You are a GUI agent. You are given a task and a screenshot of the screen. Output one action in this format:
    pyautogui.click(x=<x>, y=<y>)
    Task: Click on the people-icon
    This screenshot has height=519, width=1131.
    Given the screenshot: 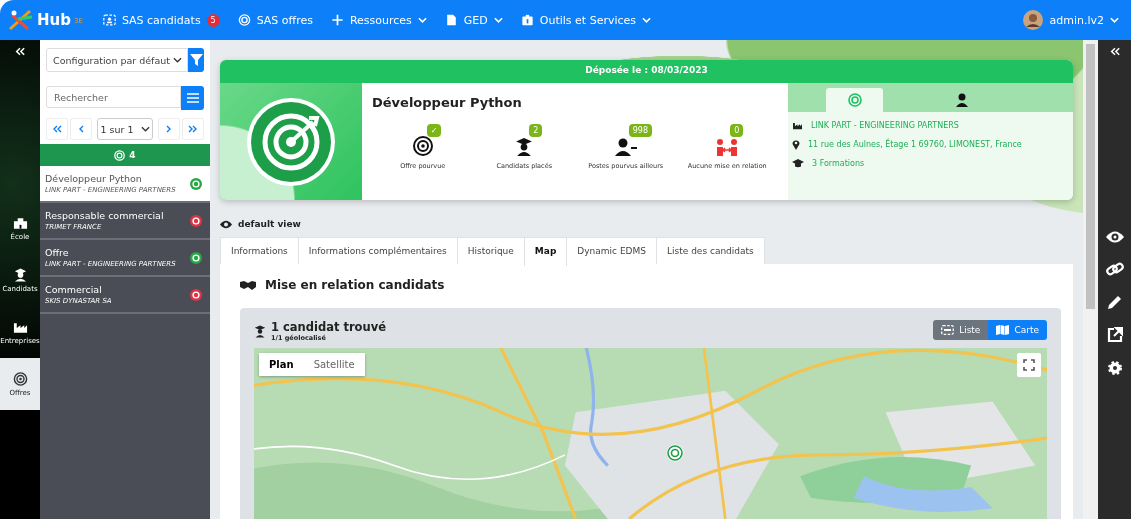 What is the action you would take?
    pyautogui.click(x=109, y=20)
    